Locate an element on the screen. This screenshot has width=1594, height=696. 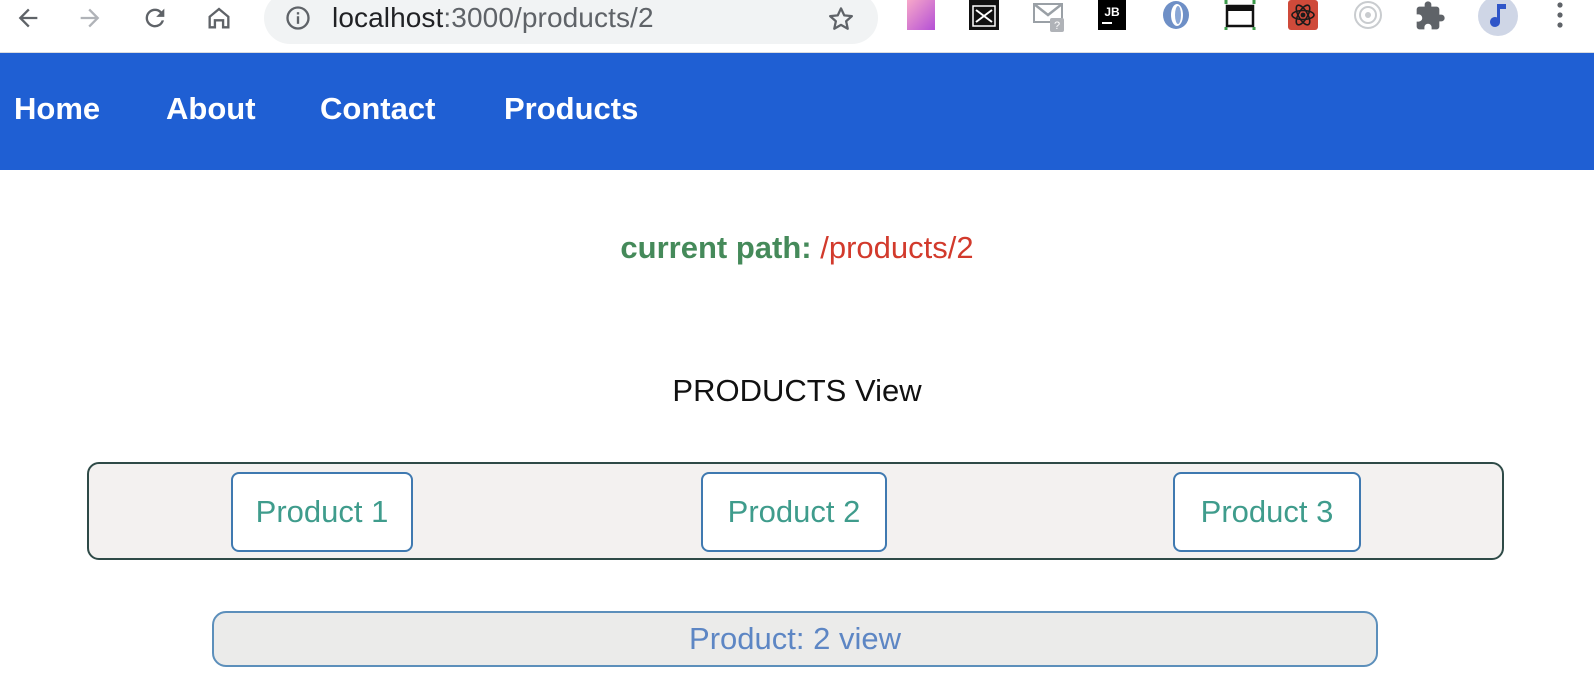
reload-button is located at coordinates (155, 18).